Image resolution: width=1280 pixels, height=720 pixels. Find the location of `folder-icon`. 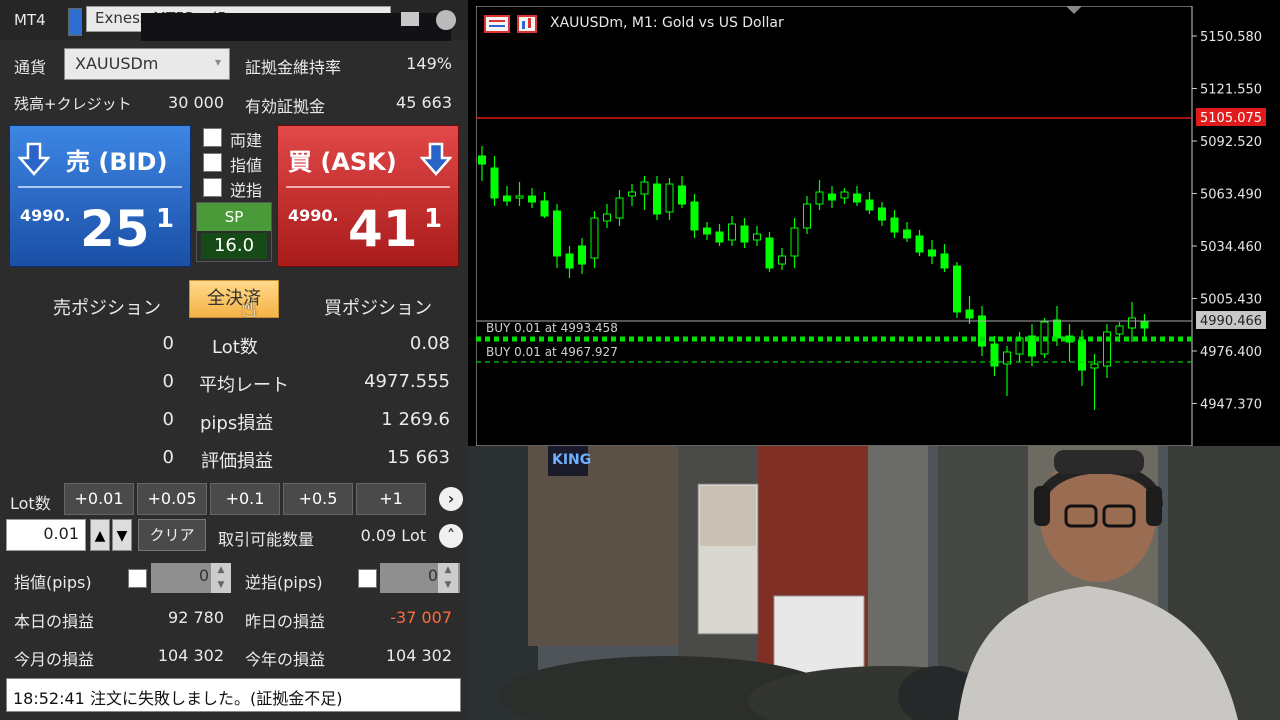

folder-icon is located at coordinates (410, 19).